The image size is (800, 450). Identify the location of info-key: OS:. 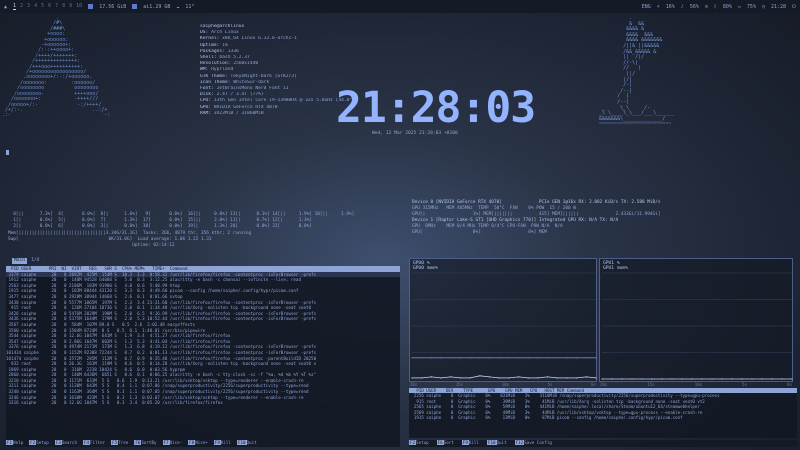
(204, 33).